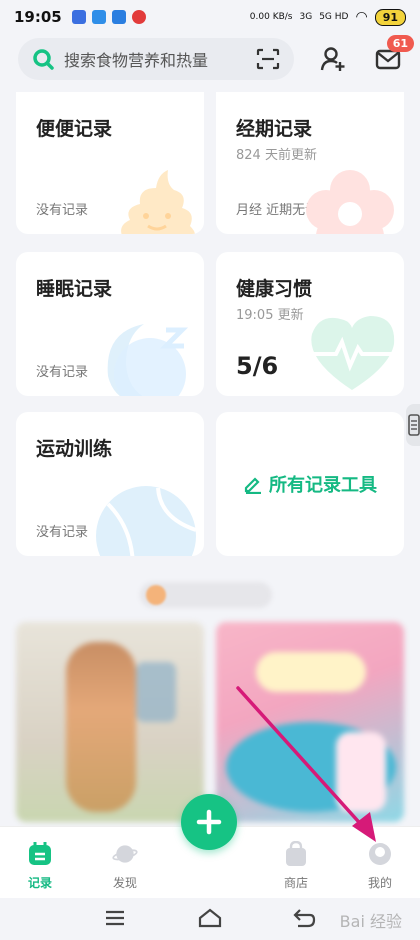 The height and width of the screenshot is (940, 420). What do you see at coordinates (400, 43) in the screenshot?
I see `message-count-badge: 61` at bounding box center [400, 43].